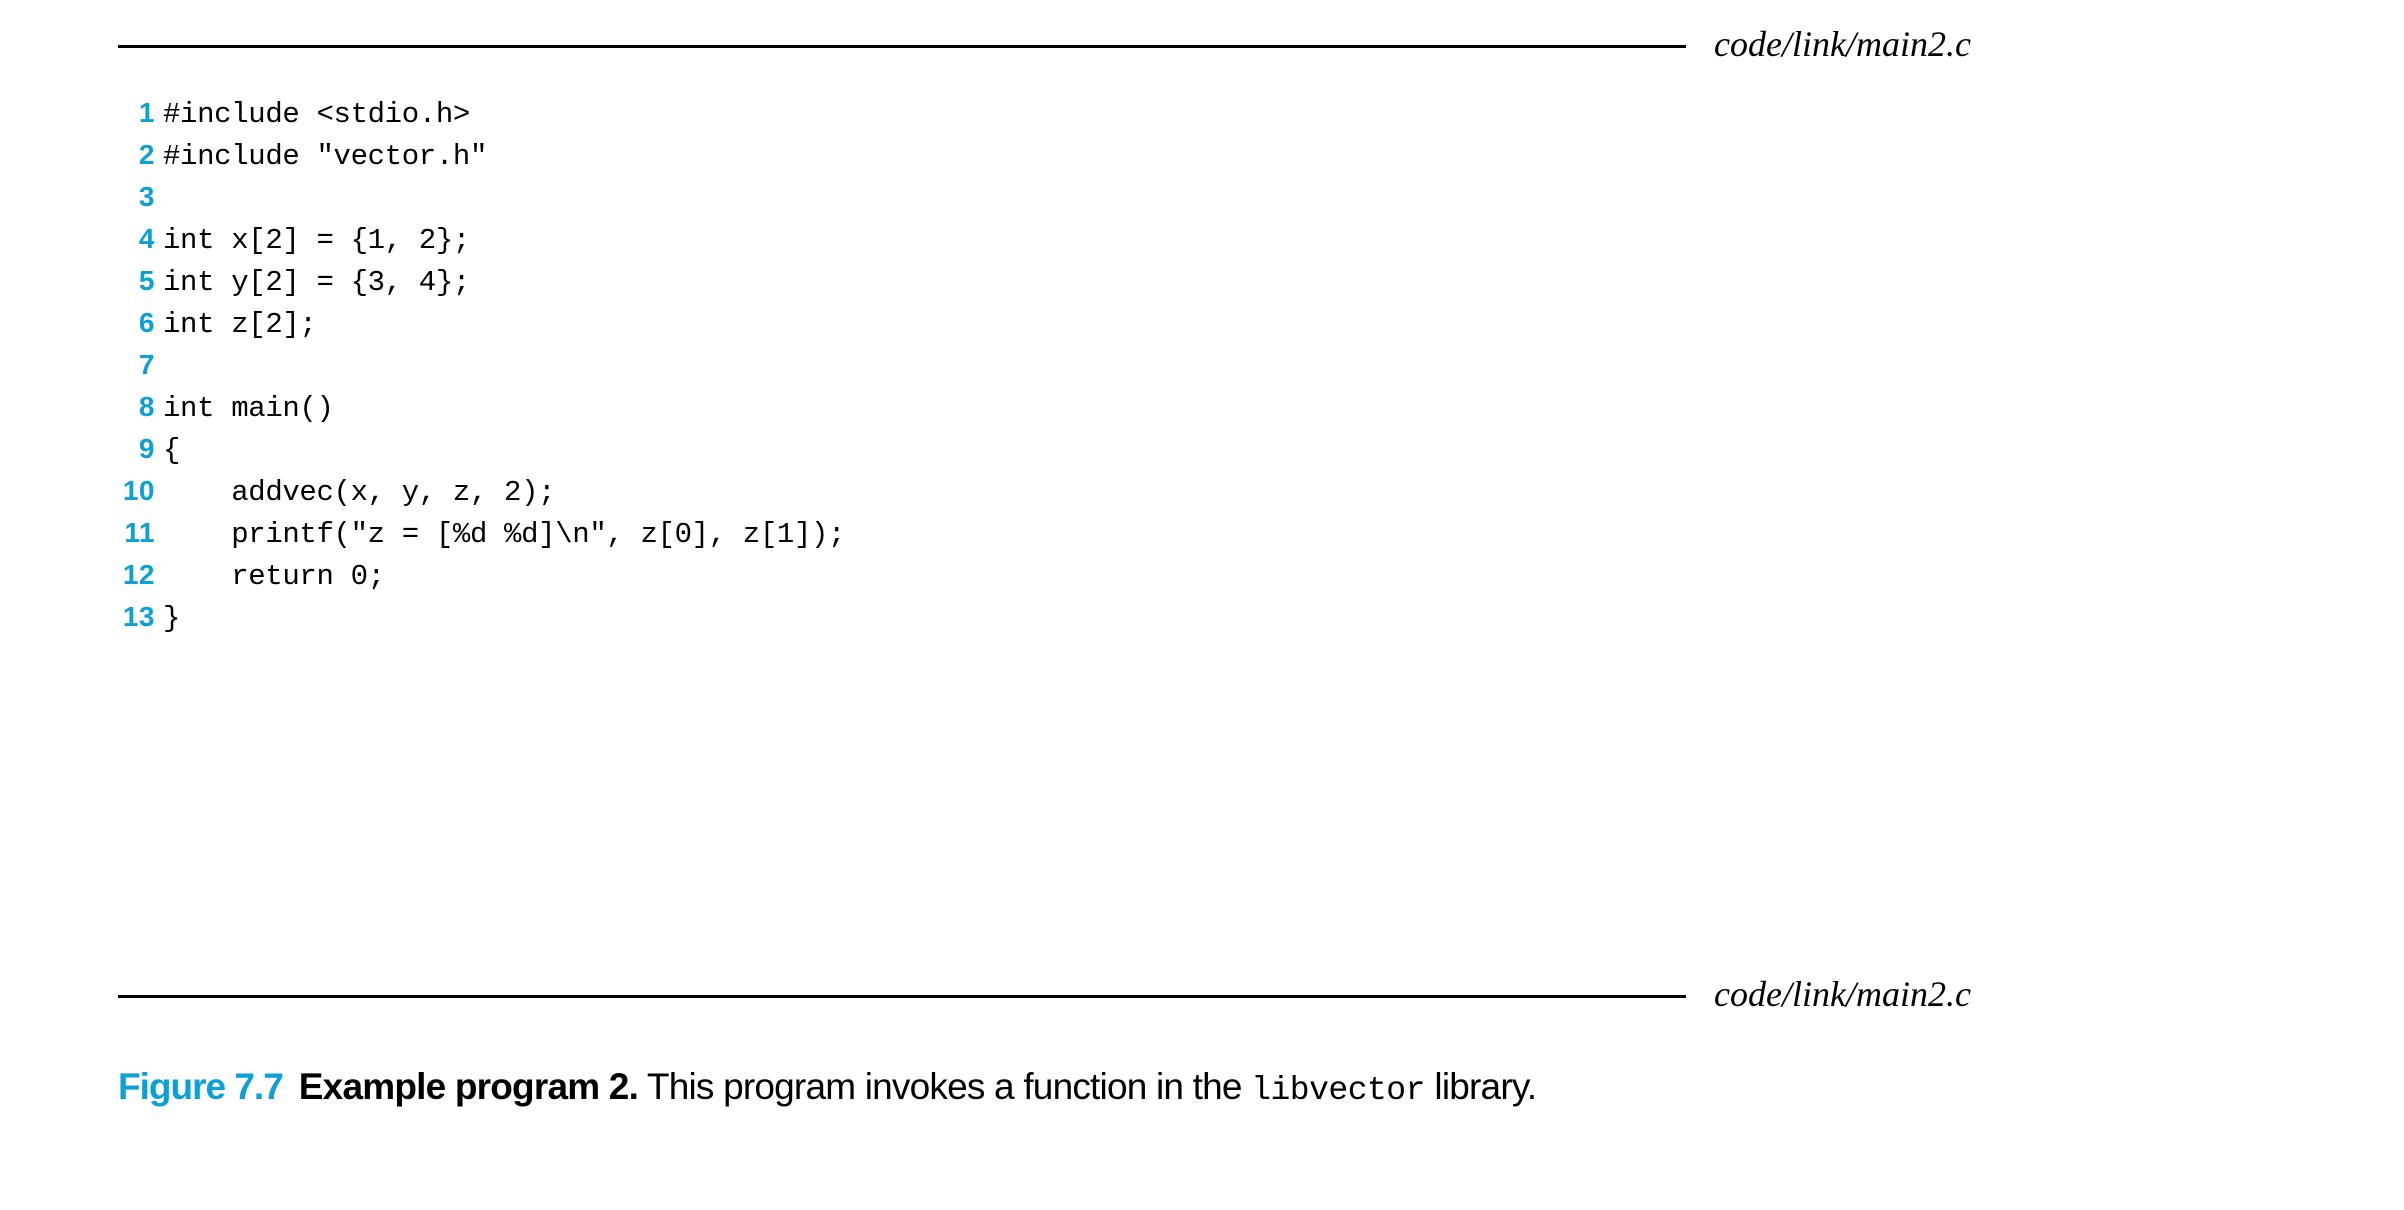 Image resolution: width=2404 pixels, height=1210 pixels. I want to click on line-code: #include <stdio.h>, so click(316, 114).